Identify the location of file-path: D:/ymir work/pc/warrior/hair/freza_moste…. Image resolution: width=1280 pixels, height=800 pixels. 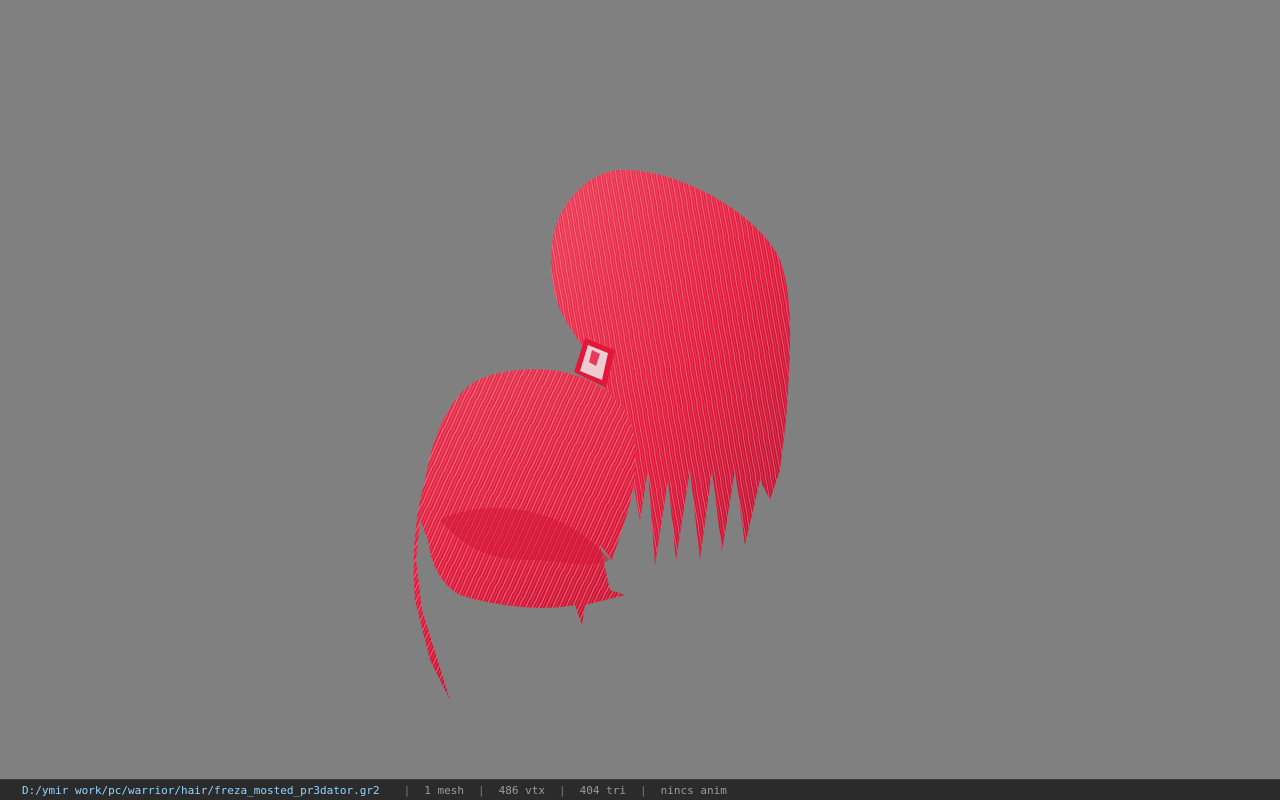
(201, 790).